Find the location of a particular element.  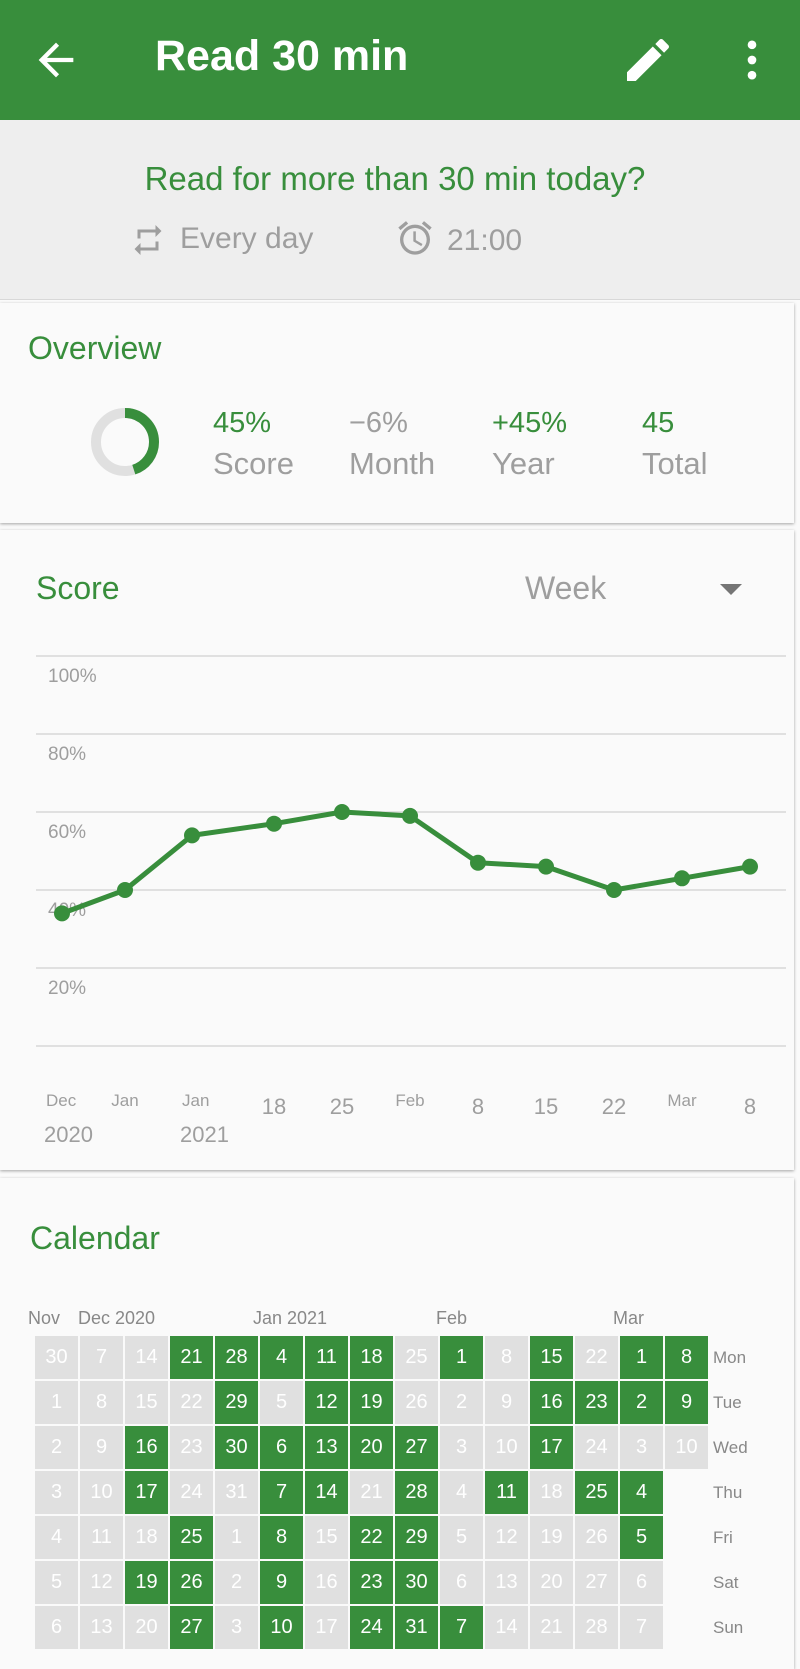

pencil-icon is located at coordinates (648, 60).